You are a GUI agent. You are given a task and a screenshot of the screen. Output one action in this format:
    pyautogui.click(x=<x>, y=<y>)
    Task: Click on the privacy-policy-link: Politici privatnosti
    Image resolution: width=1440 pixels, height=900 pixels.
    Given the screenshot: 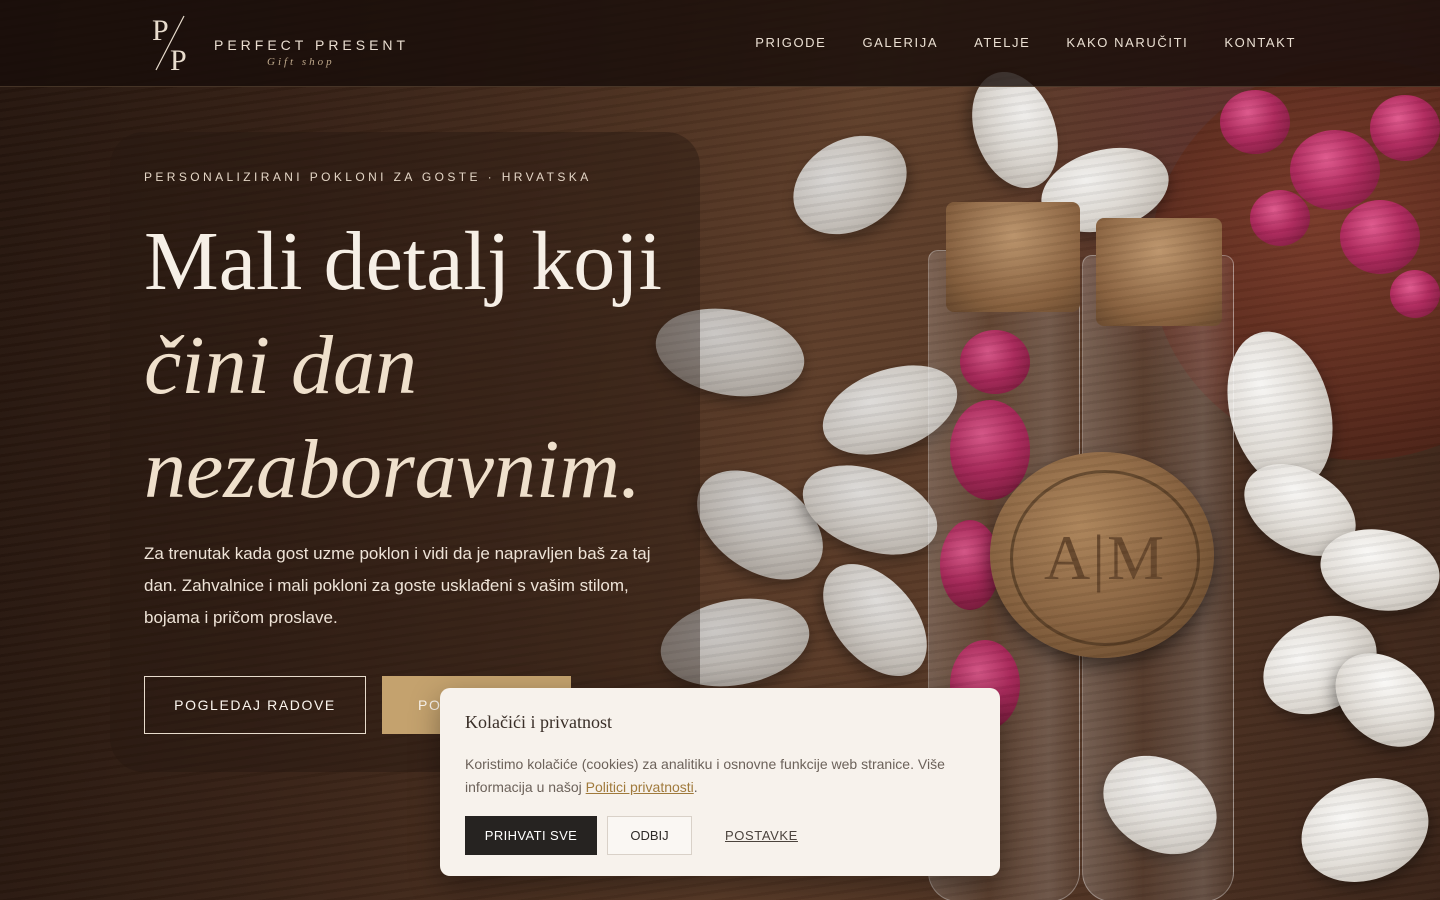 What is the action you would take?
    pyautogui.click(x=640, y=787)
    